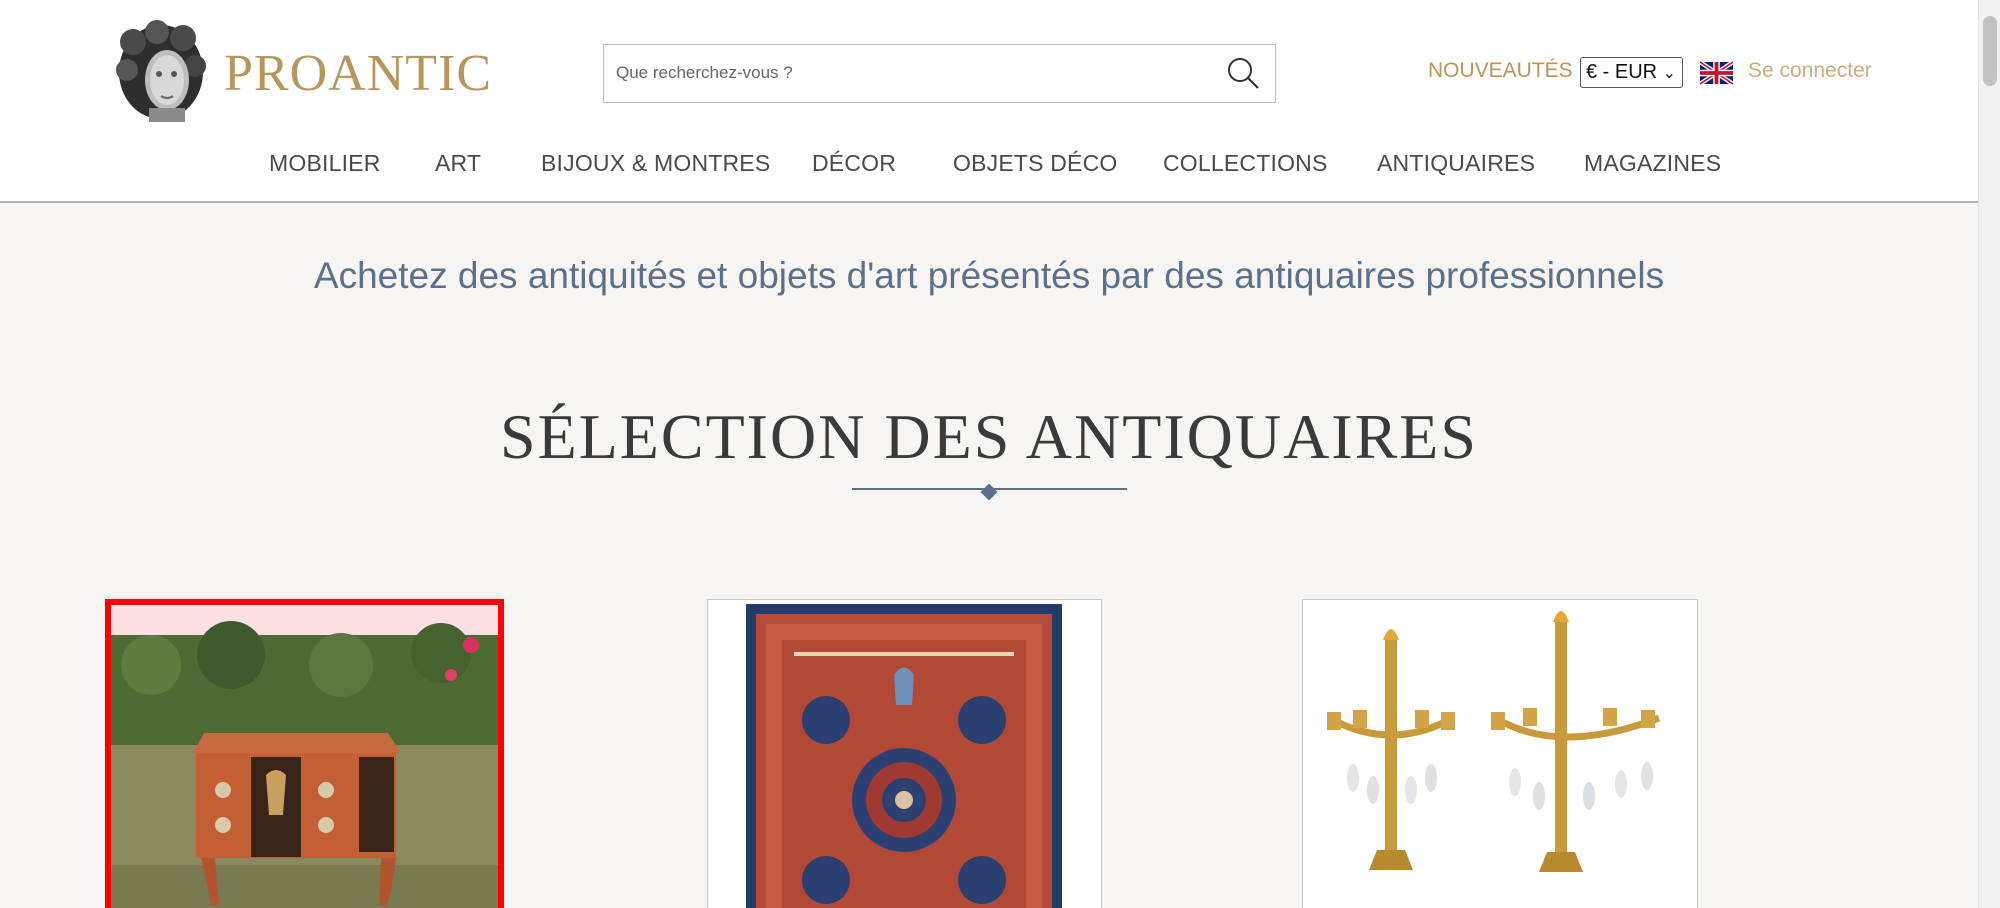 This screenshot has width=2000, height=908. What do you see at coordinates (1500, 71) in the screenshot?
I see `new-arrivals-link: NOUVEAUTÉS` at bounding box center [1500, 71].